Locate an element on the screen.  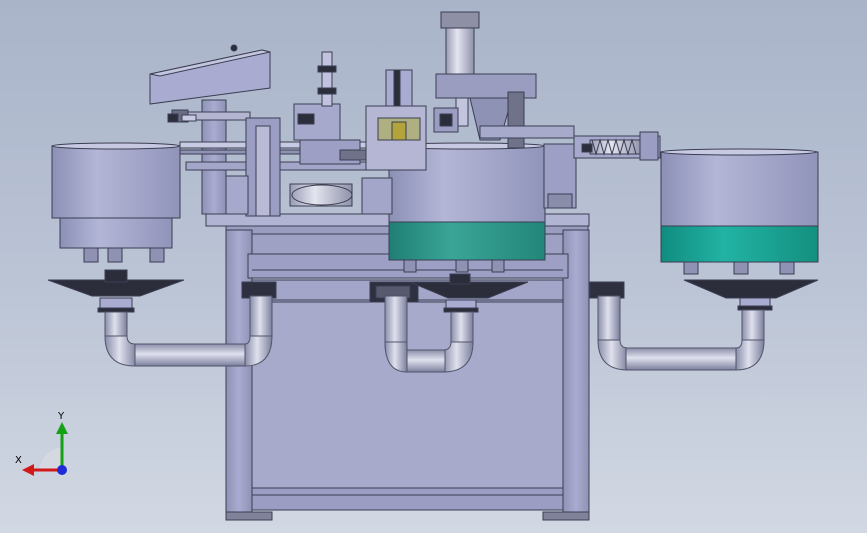
coordinate-triad: Y X is located at coordinates (47, 445).